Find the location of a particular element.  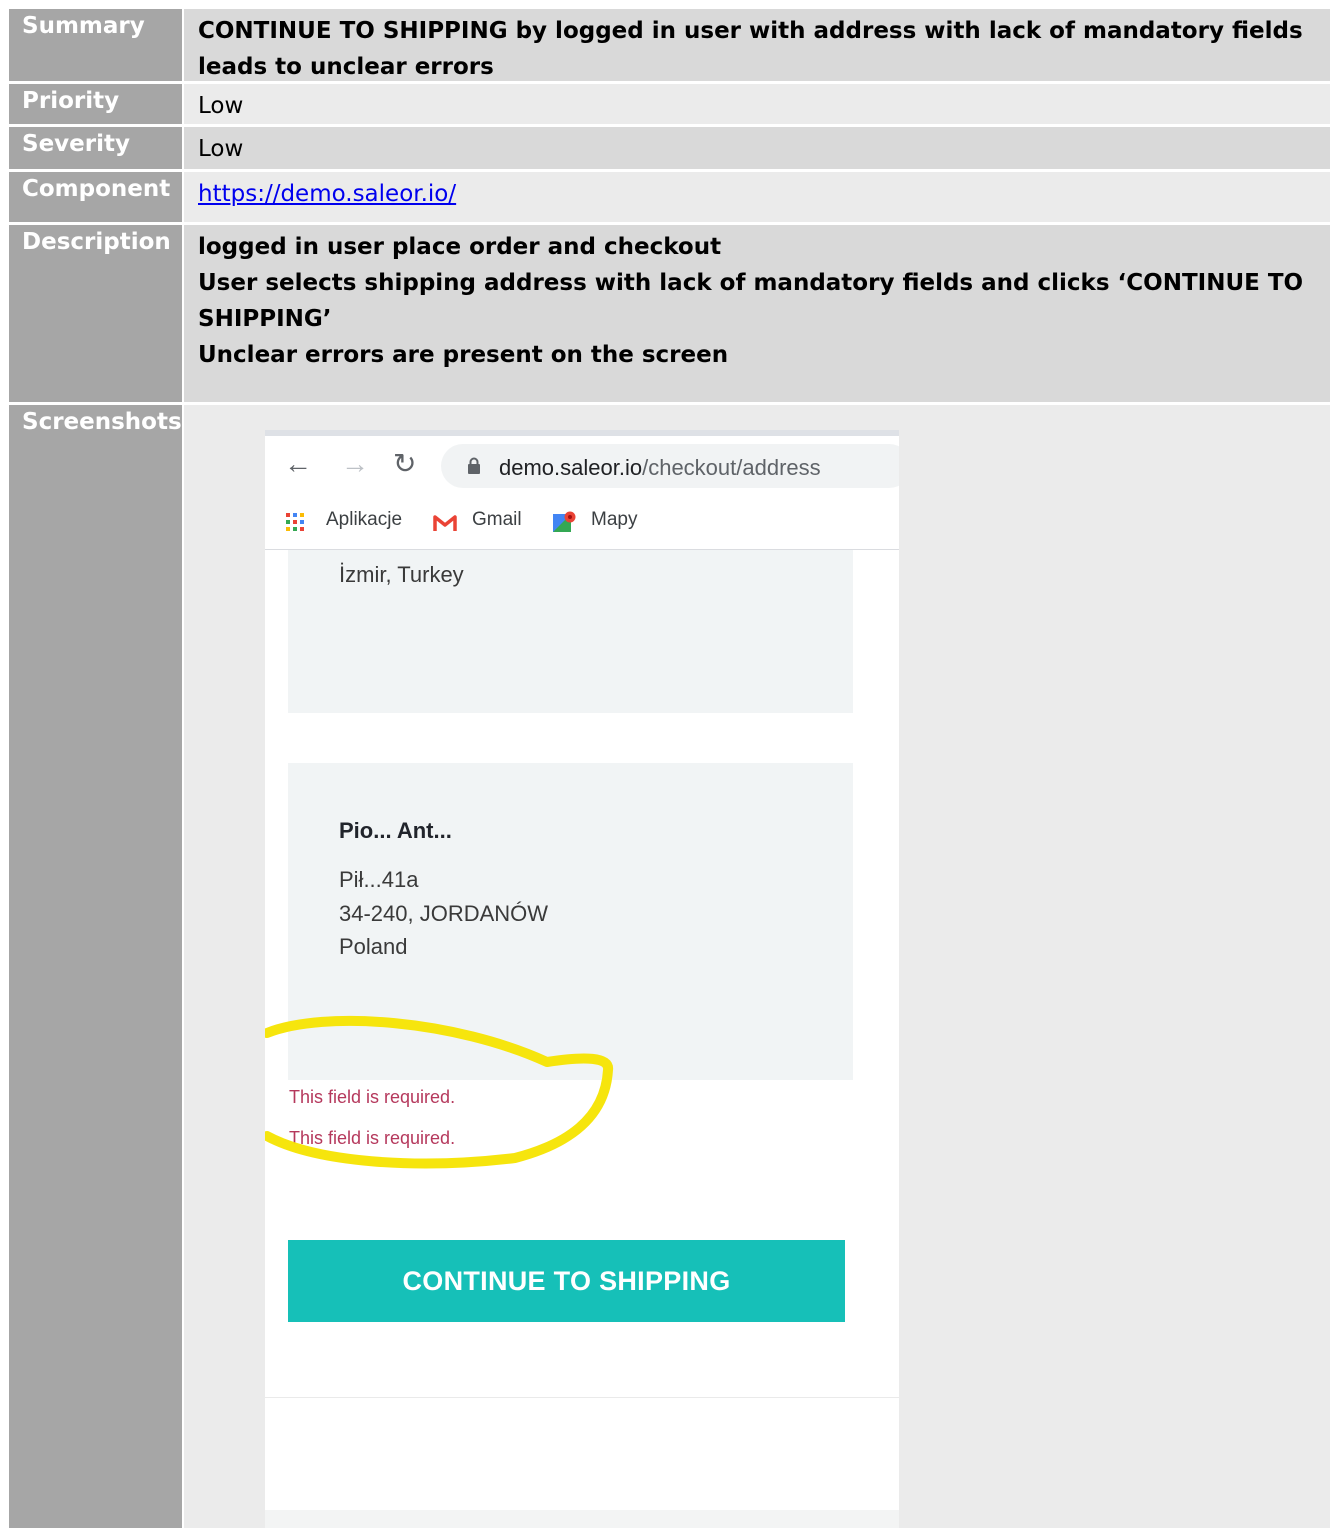

summary-label: Summary is located at coordinates (95, 45).